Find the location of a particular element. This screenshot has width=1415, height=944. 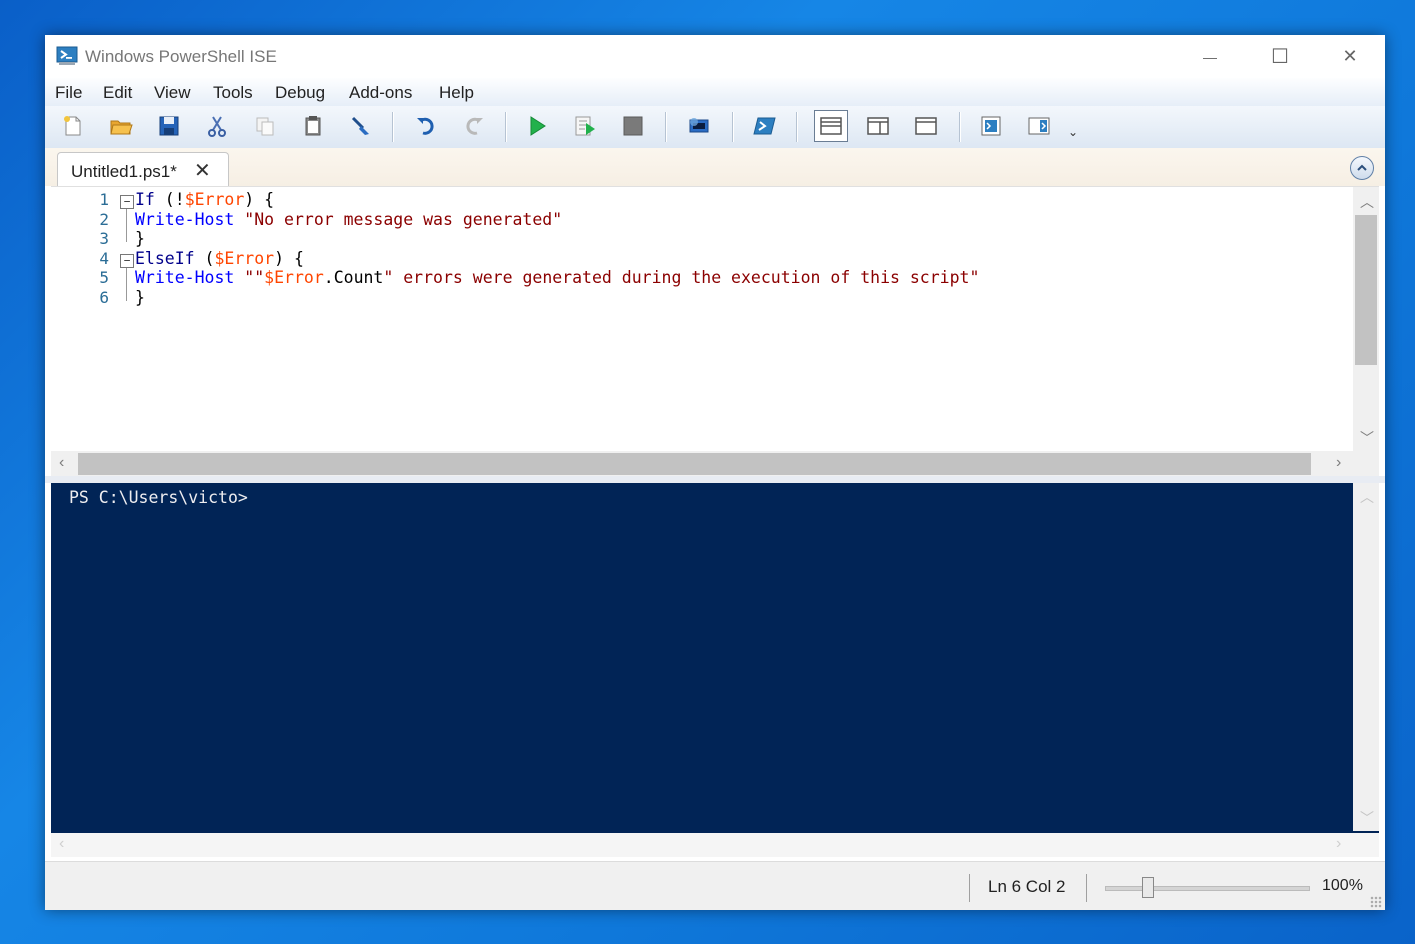

resize-grip is located at coordinates (1376, 902).